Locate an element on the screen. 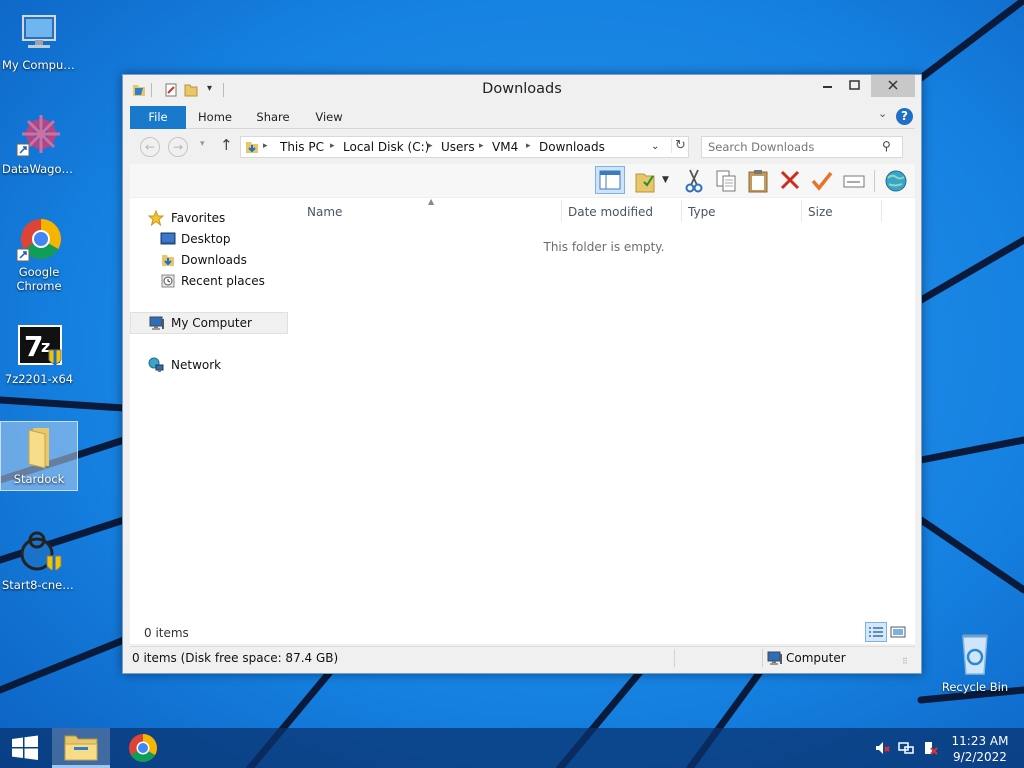  volume-muted-icon is located at coordinates (882, 748).